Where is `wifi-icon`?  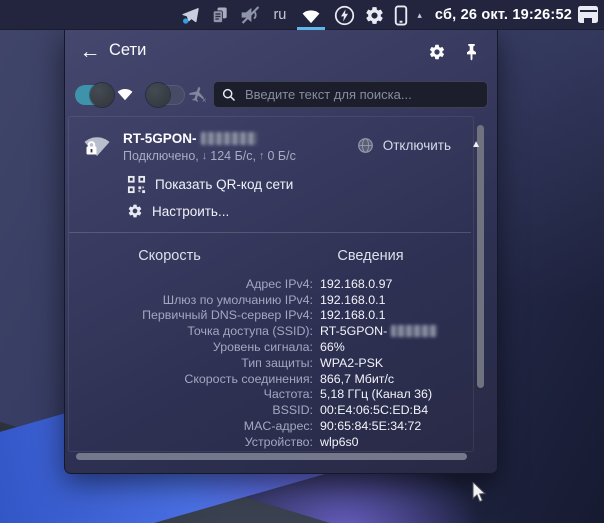 wifi-icon is located at coordinates (125, 96).